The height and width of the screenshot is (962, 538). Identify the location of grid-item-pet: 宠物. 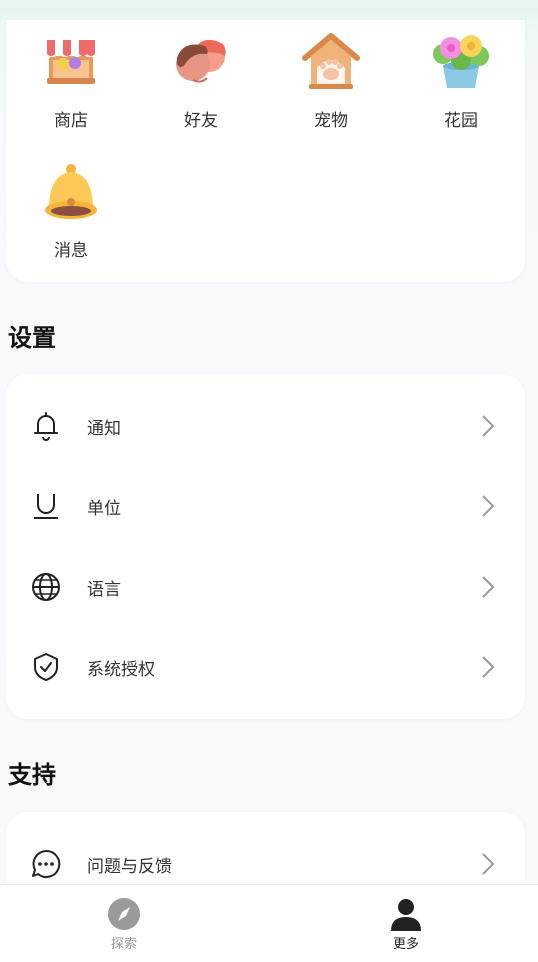
(331, 85).